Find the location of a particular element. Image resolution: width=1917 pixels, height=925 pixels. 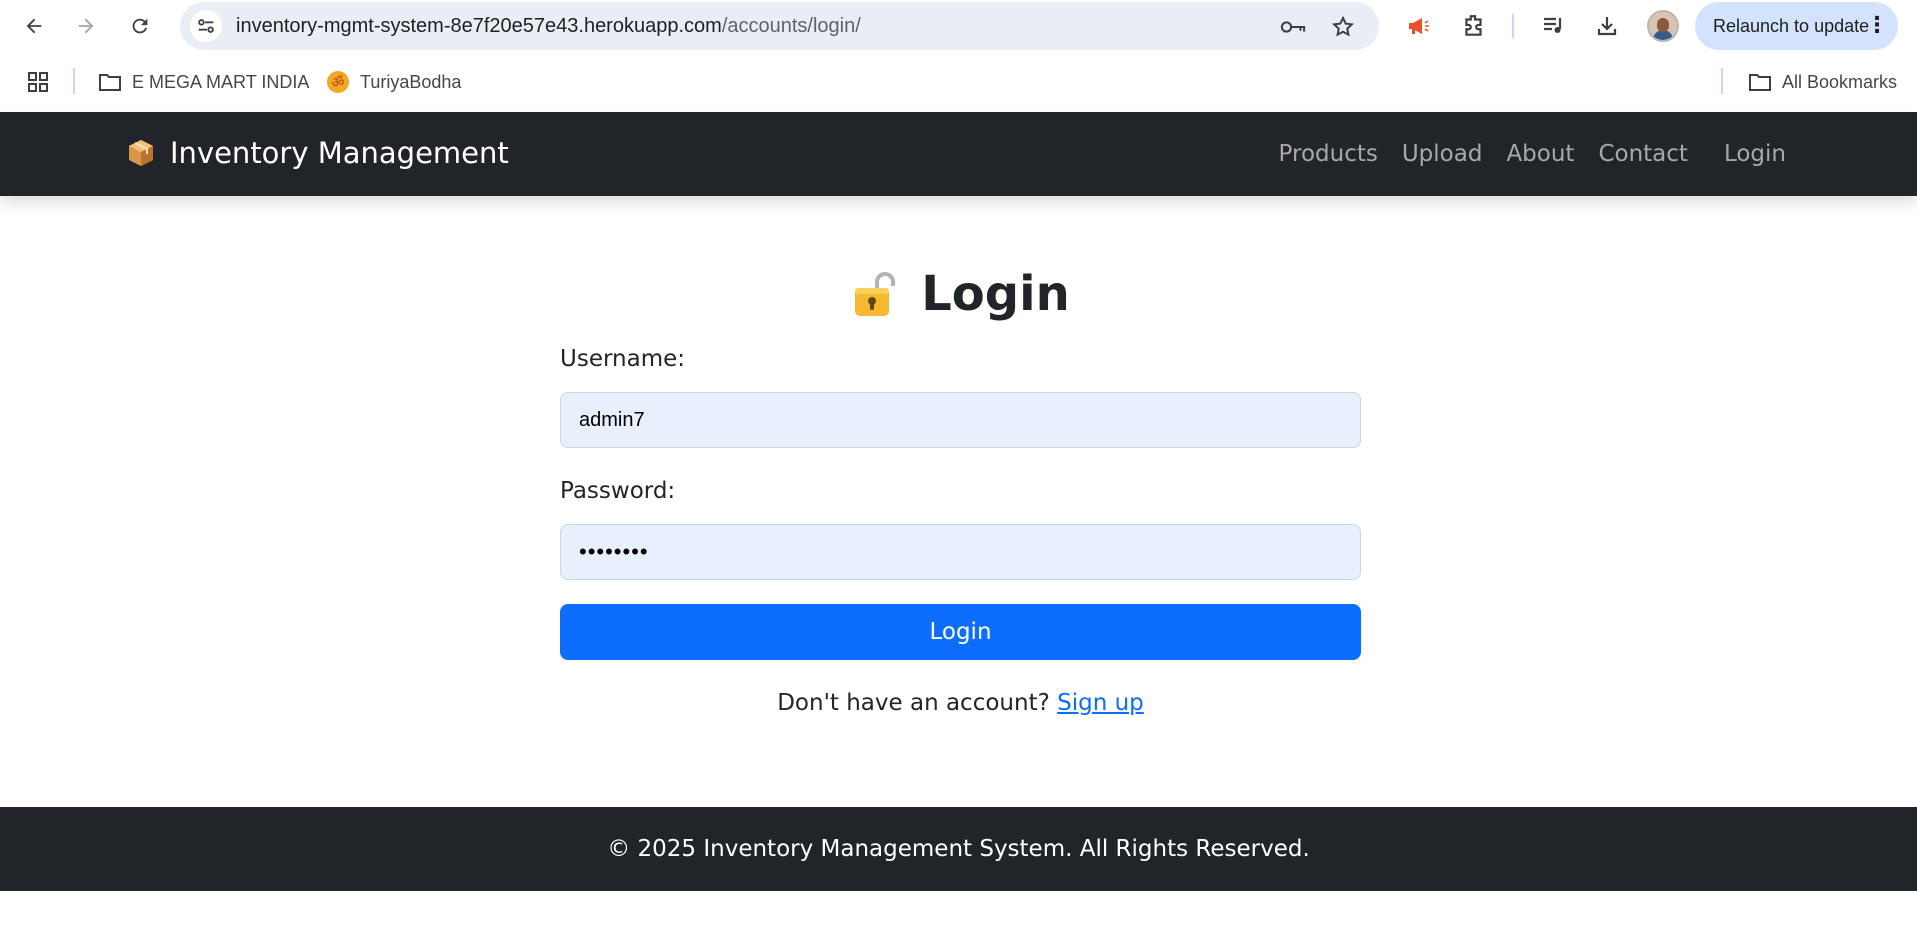

bookmark-label: E MEGA MART INDIA is located at coordinates (221, 81).